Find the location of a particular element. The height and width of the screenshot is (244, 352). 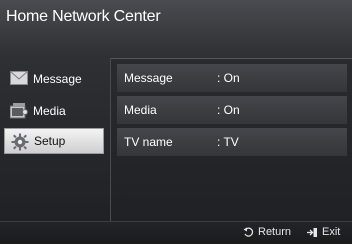

envelope-icon is located at coordinates (19, 79).